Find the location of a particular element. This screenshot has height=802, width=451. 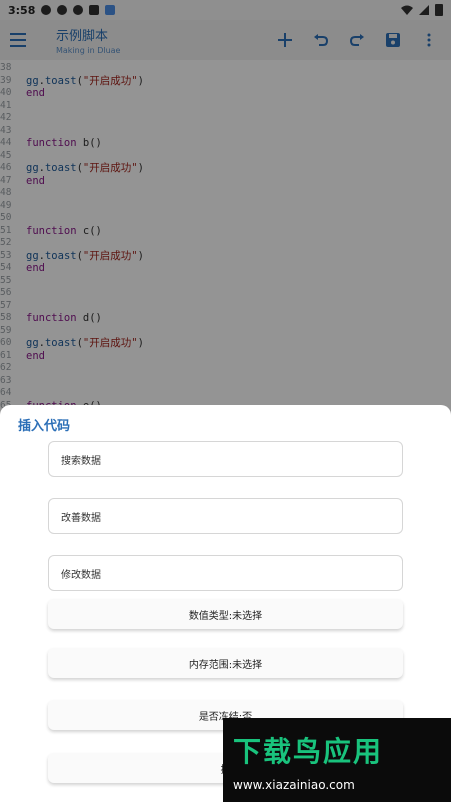

watermark: 下载鸟应用 www.xiazainiao.com is located at coordinates (337, 760).